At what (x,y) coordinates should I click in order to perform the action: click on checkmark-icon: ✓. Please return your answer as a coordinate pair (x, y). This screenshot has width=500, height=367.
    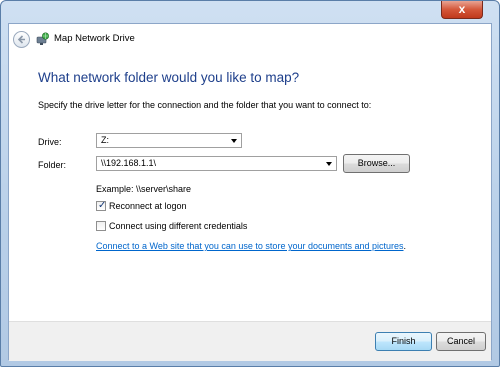
    Looking at the image, I should click on (102, 205).